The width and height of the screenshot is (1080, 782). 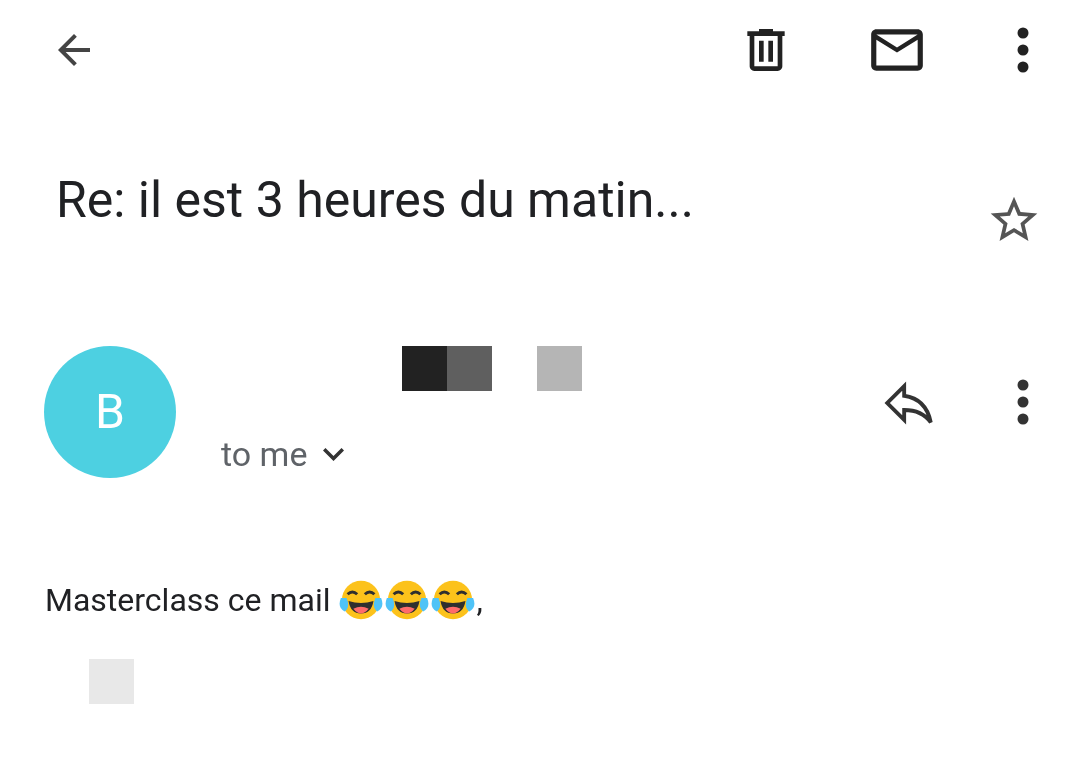 What do you see at coordinates (188, 600) in the screenshot?
I see `message-text: Masterclass ce mail` at bounding box center [188, 600].